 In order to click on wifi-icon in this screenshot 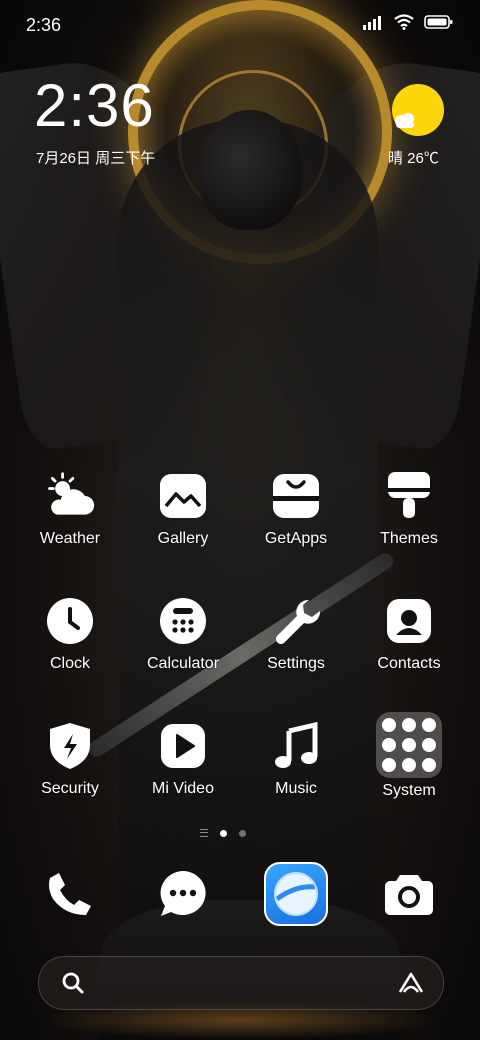, I will do `click(404, 22)`.